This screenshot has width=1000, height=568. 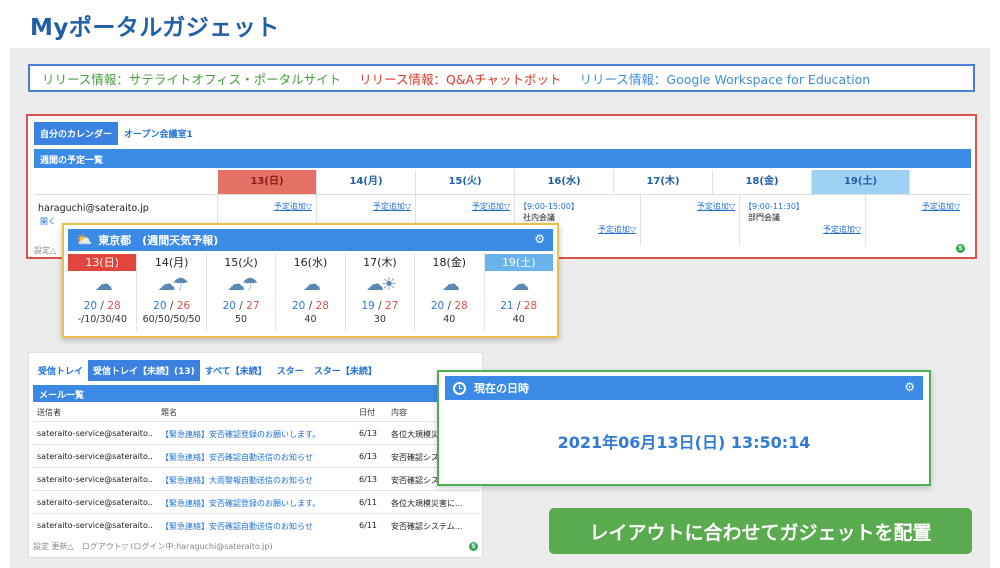 What do you see at coordinates (310, 262) in the screenshot?
I see `weather-date: 16(水)` at bounding box center [310, 262].